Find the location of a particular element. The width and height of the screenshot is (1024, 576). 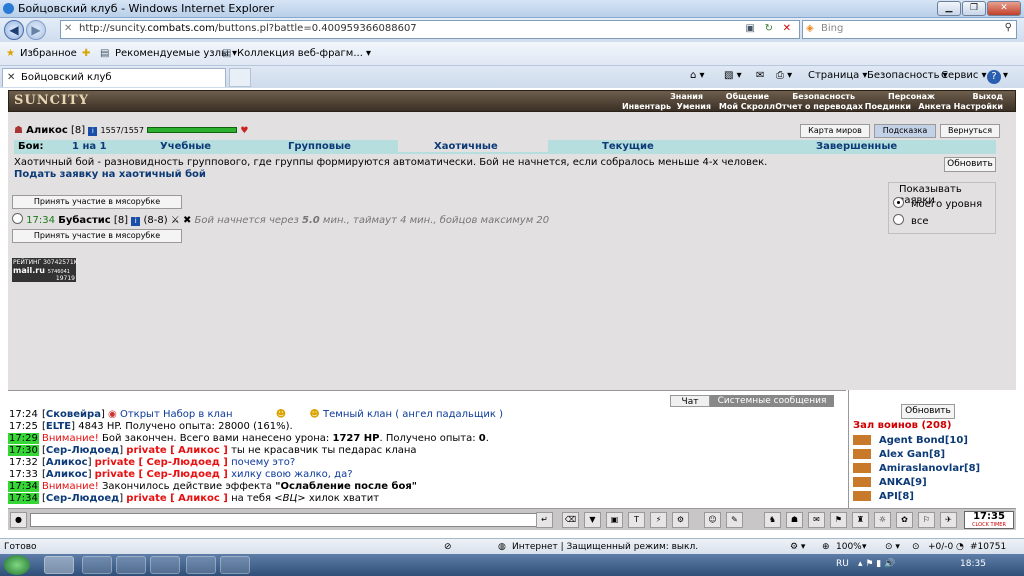

menu-knowledge: Знания is located at coordinates (686, 96).